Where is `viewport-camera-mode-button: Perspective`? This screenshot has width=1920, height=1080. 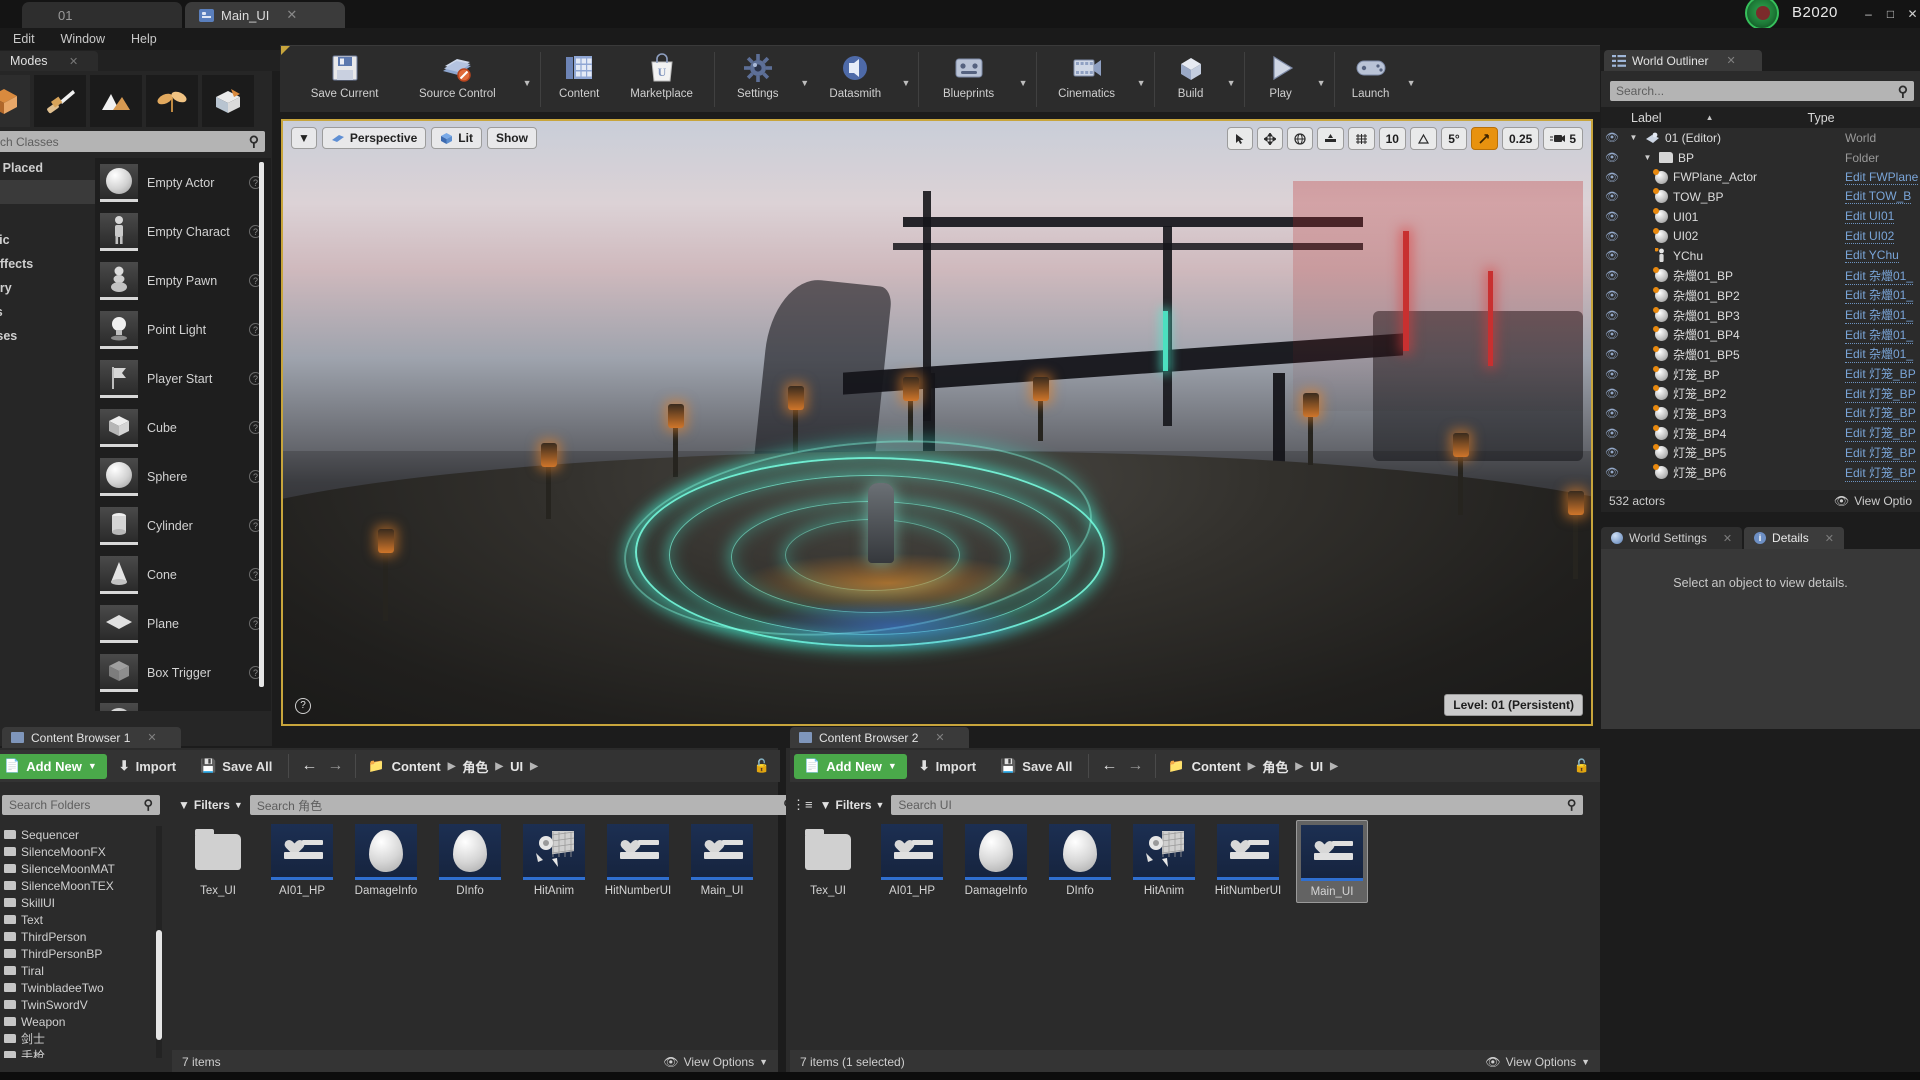
viewport-camera-mode-button: Perspective is located at coordinates (374, 138).